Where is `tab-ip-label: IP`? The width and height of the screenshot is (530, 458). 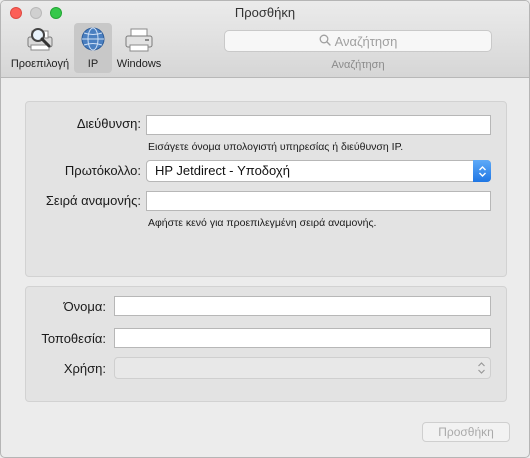
tab-ip-label: IP is located at coordinates (93, 64).